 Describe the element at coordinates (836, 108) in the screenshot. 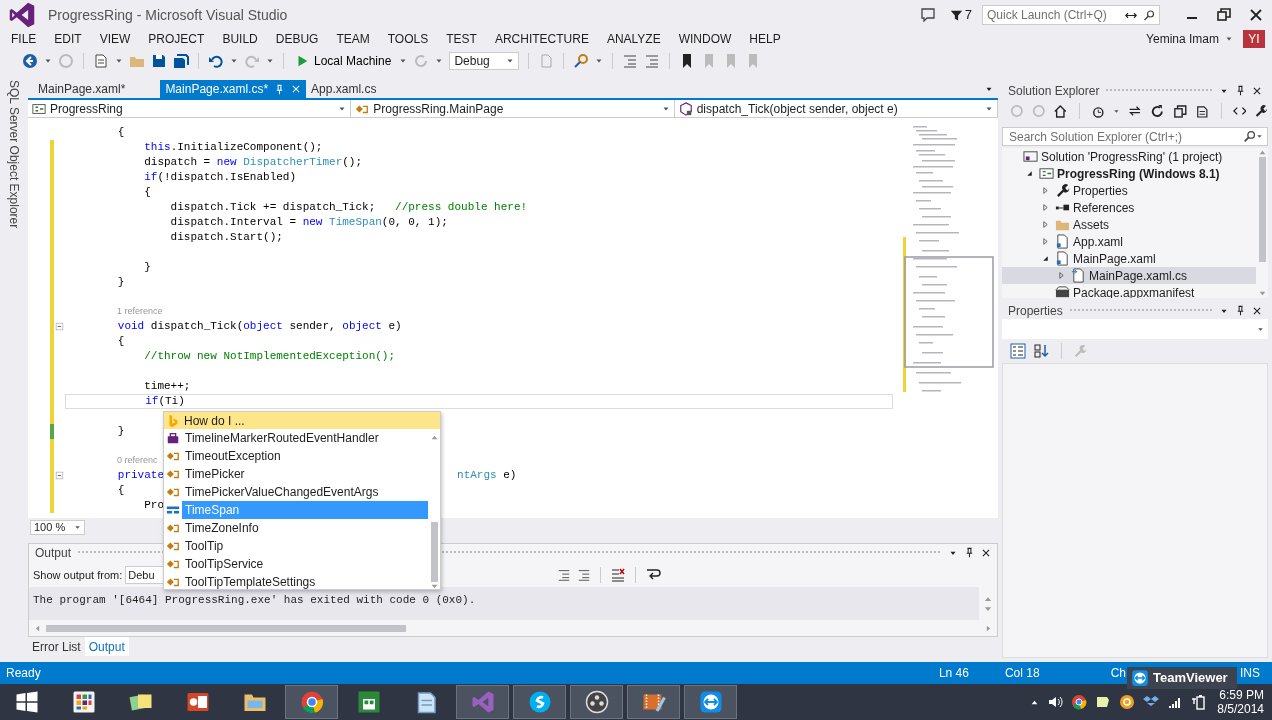

I see `navigation-dropdown: dispatch_Tick(object sender, object e)` at that location.